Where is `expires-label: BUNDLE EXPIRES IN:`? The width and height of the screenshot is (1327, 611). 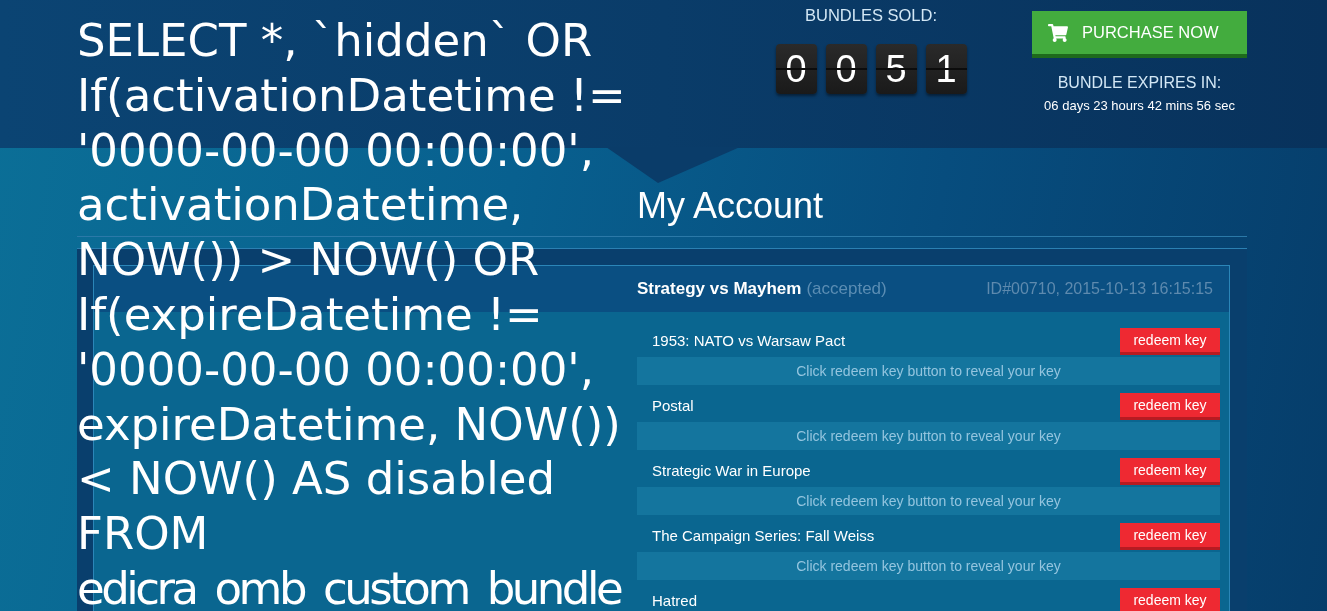
expires-label: BUNDLE EXPIRES IN: is located at coordinates (1139, 83).